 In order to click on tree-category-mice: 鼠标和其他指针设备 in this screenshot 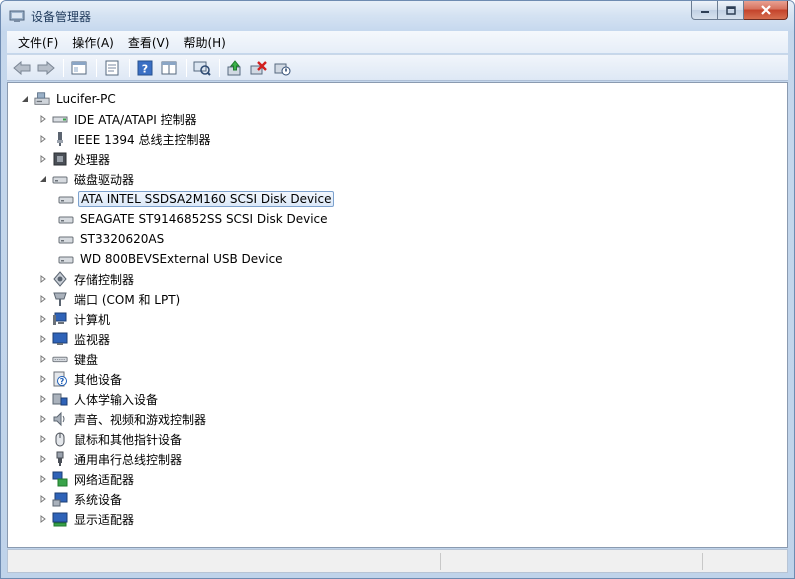, I will do `click(111, 439)`.